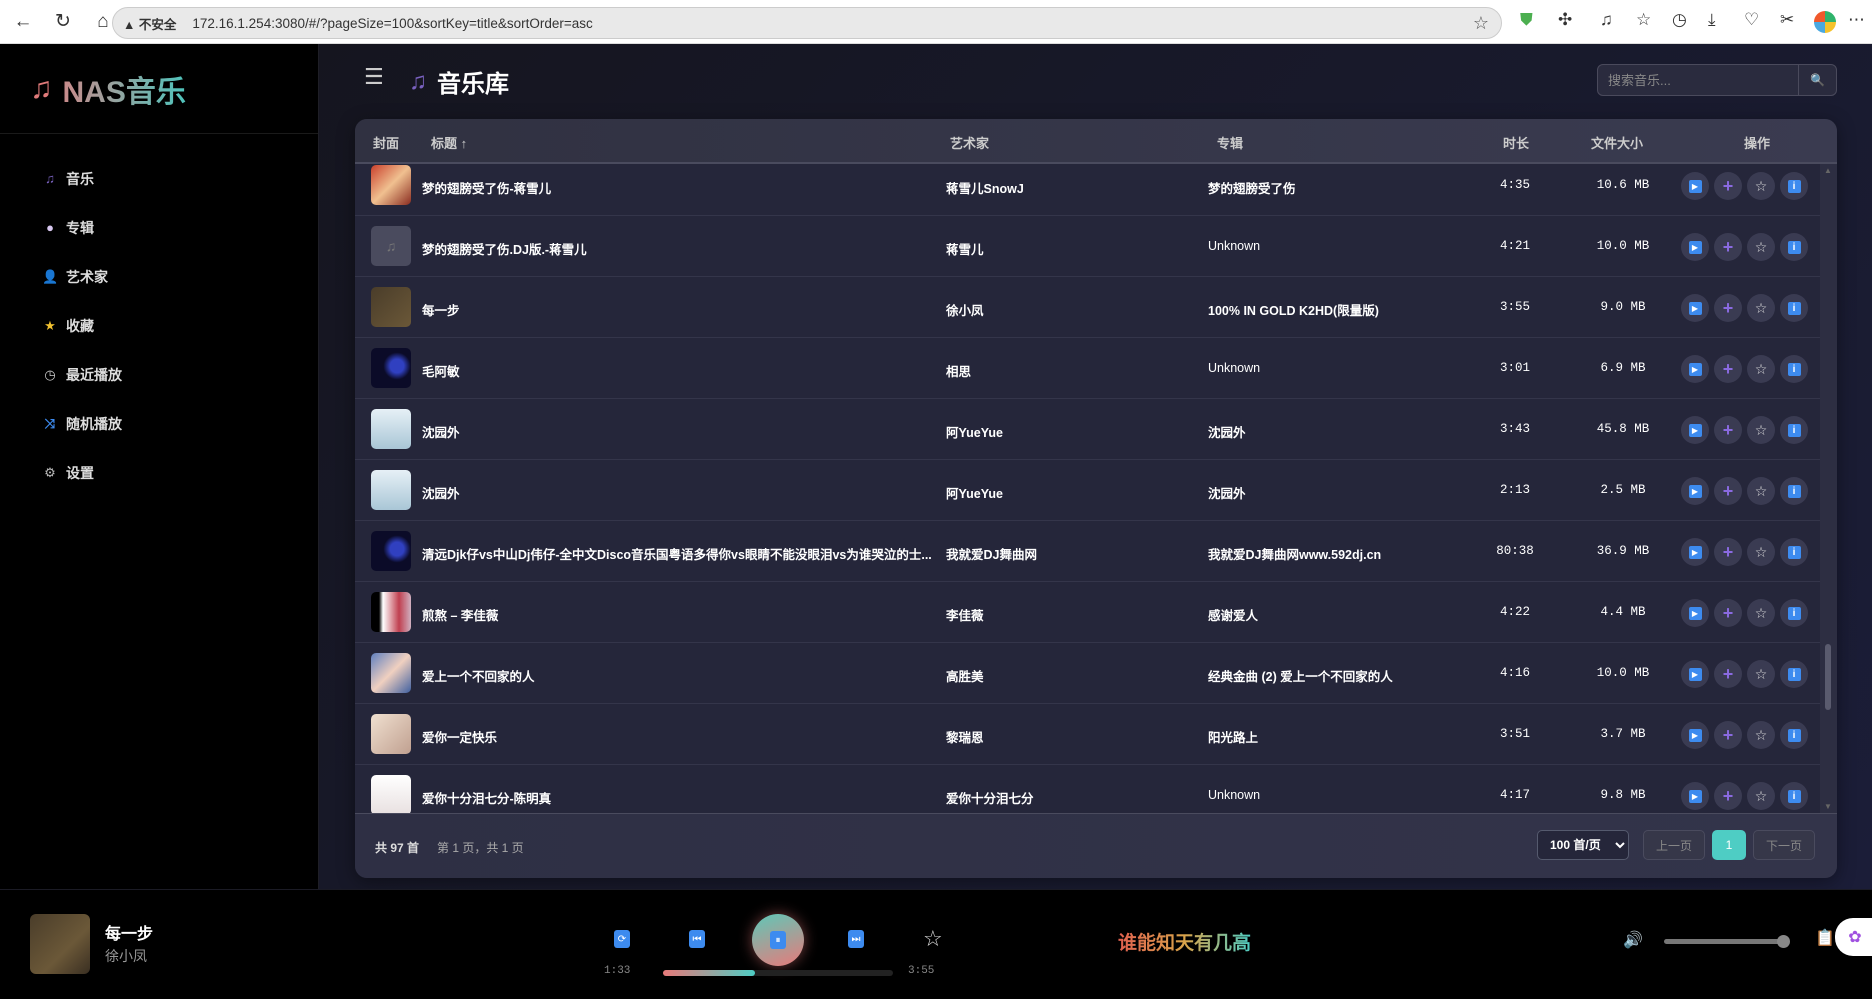 Image resolution: width=1872 pixels, height=999 pixels. Describe the element at coordinates (856, 939) in the screenshot. I see `next-button: ⏭` at that location.